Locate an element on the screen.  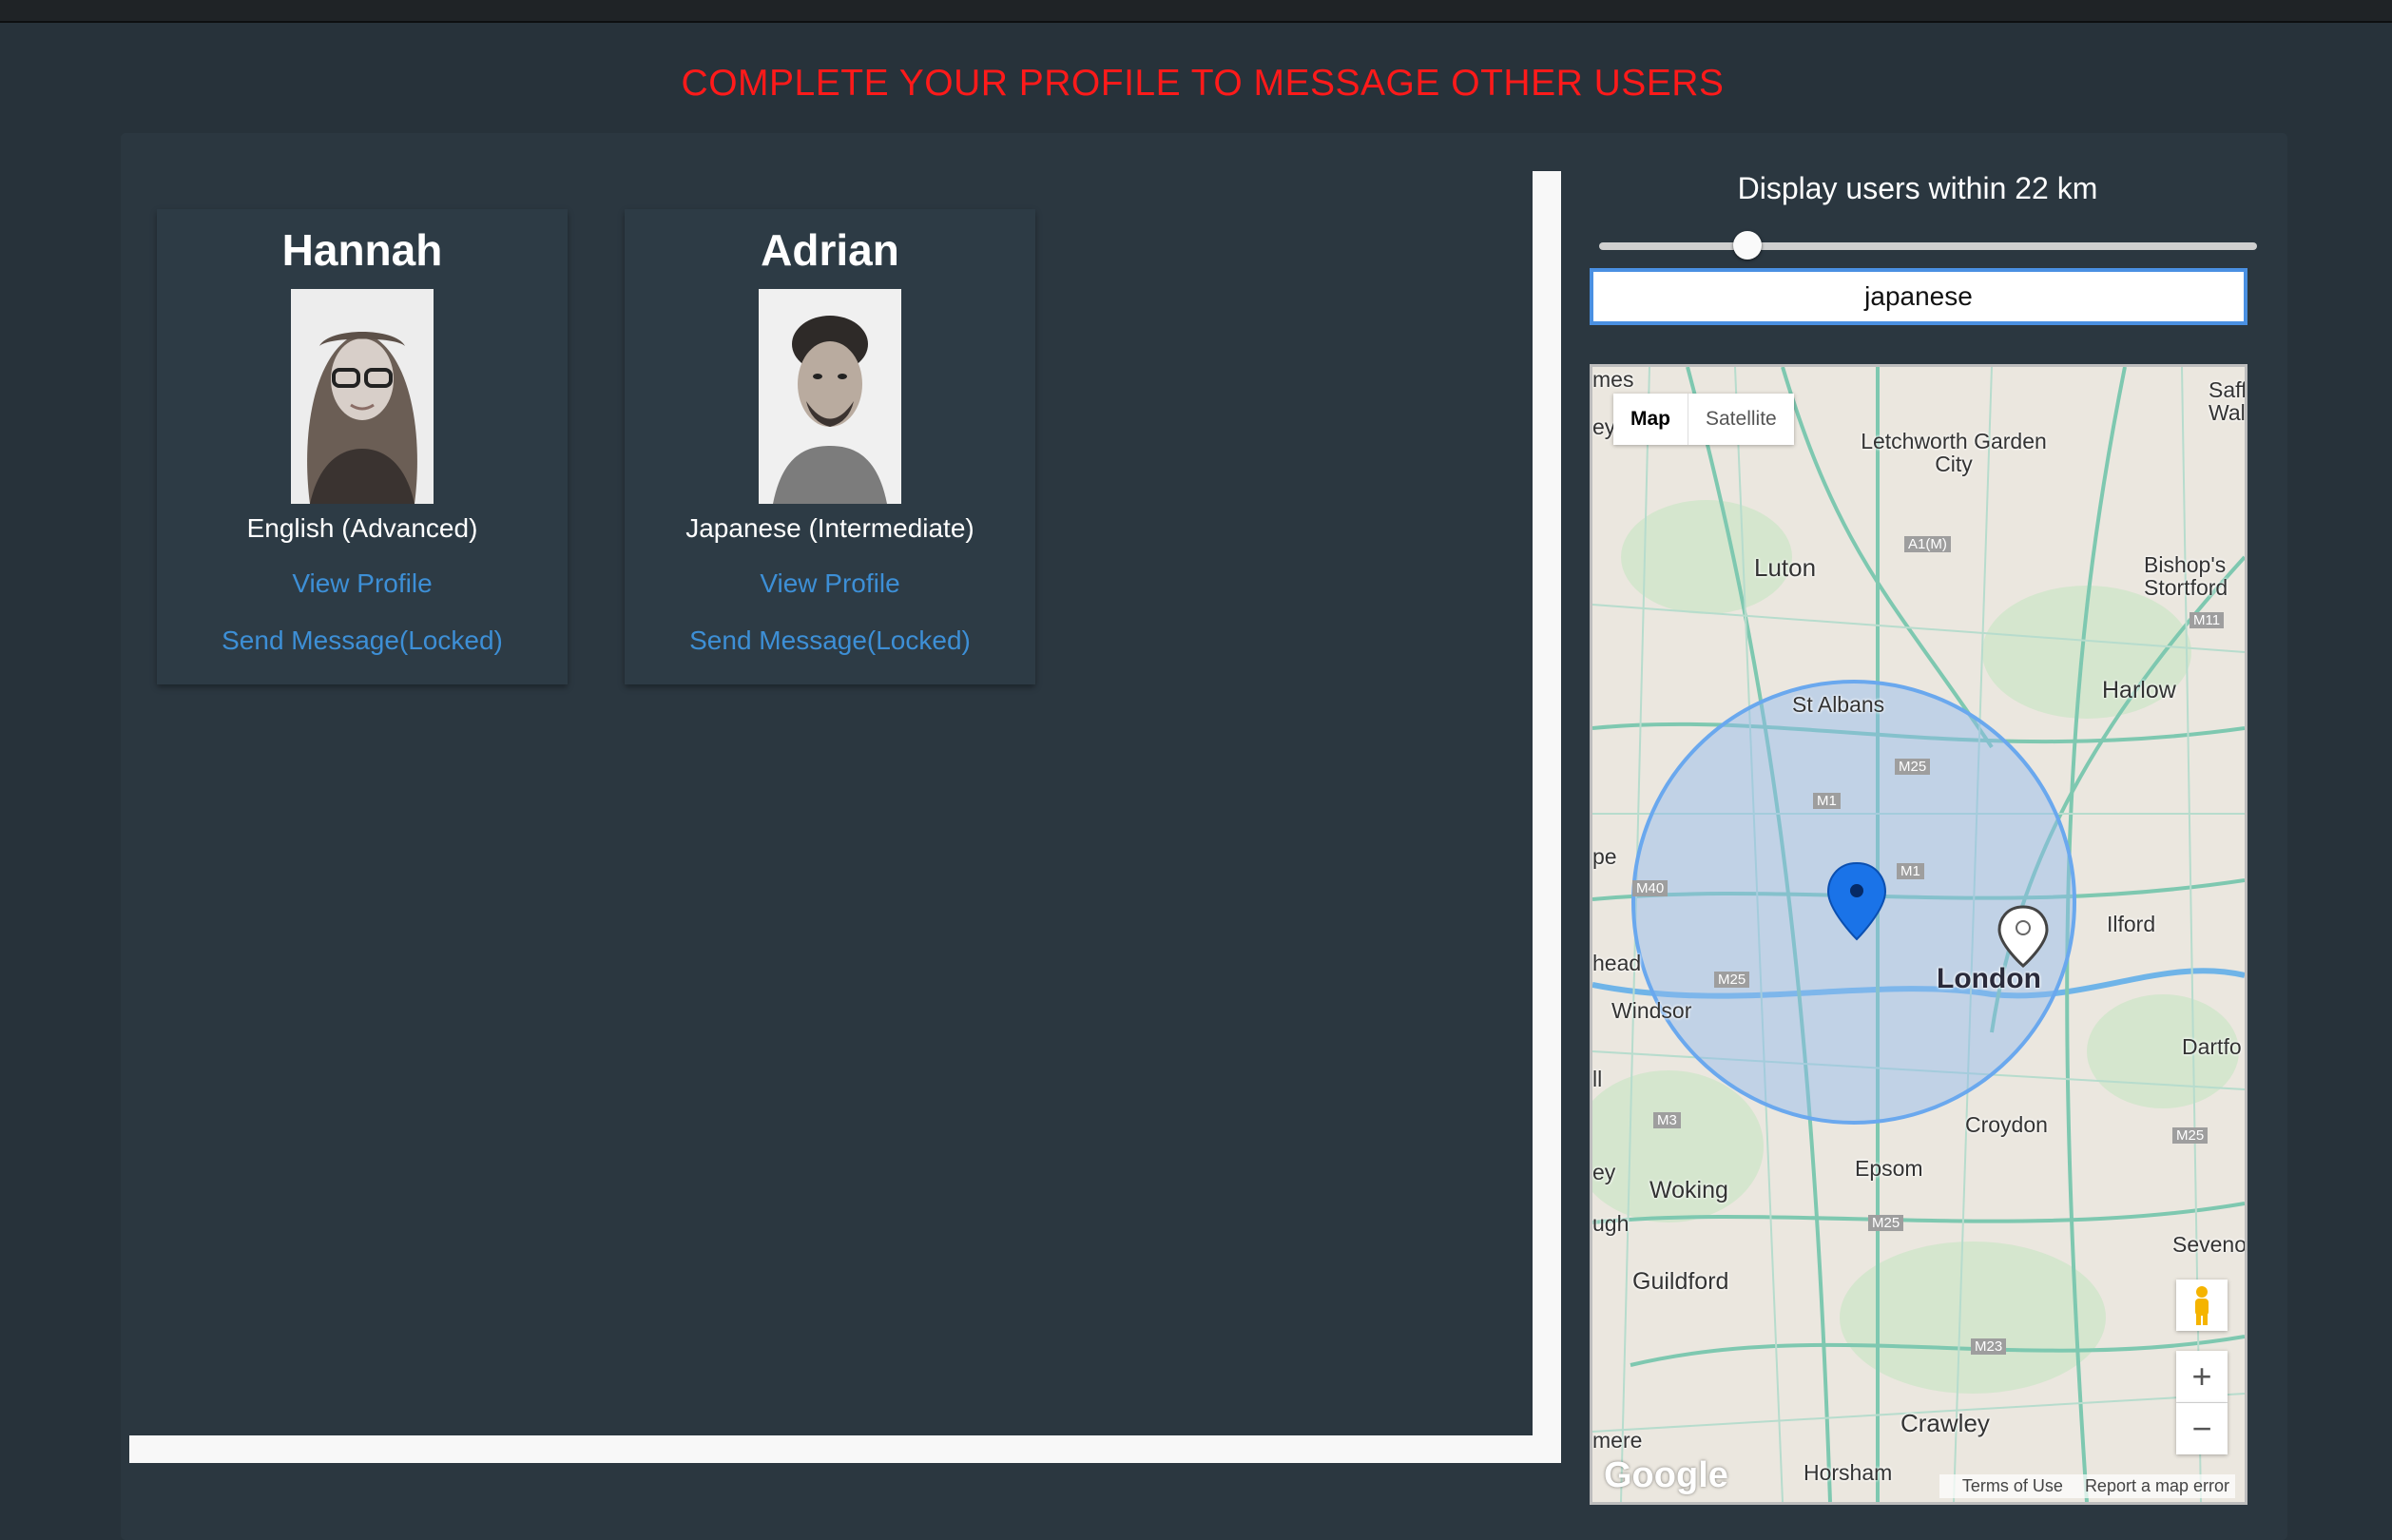
map-label: Luton is located at coordinates (1785, 568).